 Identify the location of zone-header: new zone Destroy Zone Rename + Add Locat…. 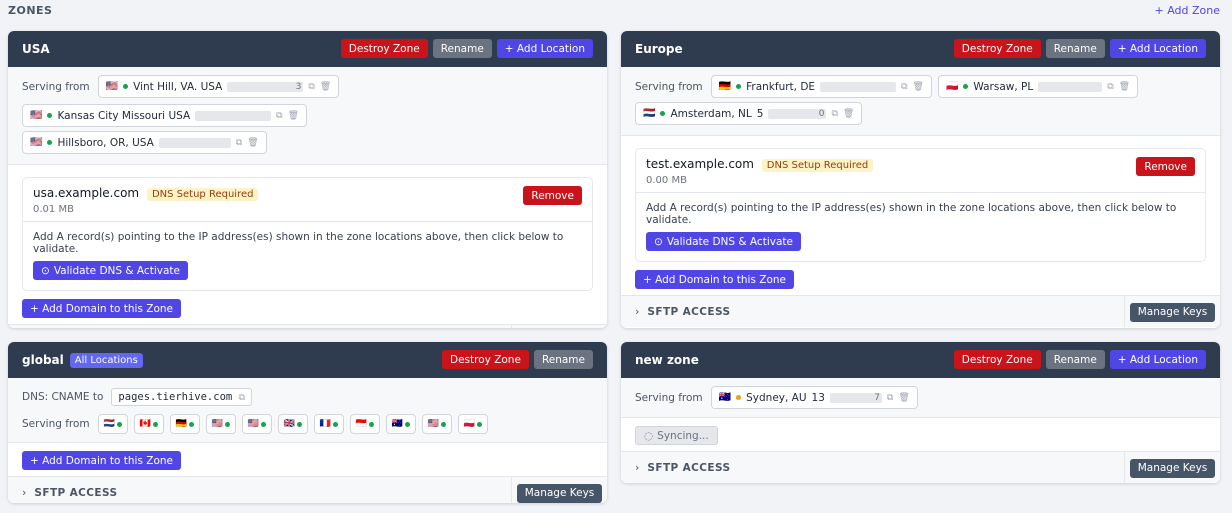
(920, 360).